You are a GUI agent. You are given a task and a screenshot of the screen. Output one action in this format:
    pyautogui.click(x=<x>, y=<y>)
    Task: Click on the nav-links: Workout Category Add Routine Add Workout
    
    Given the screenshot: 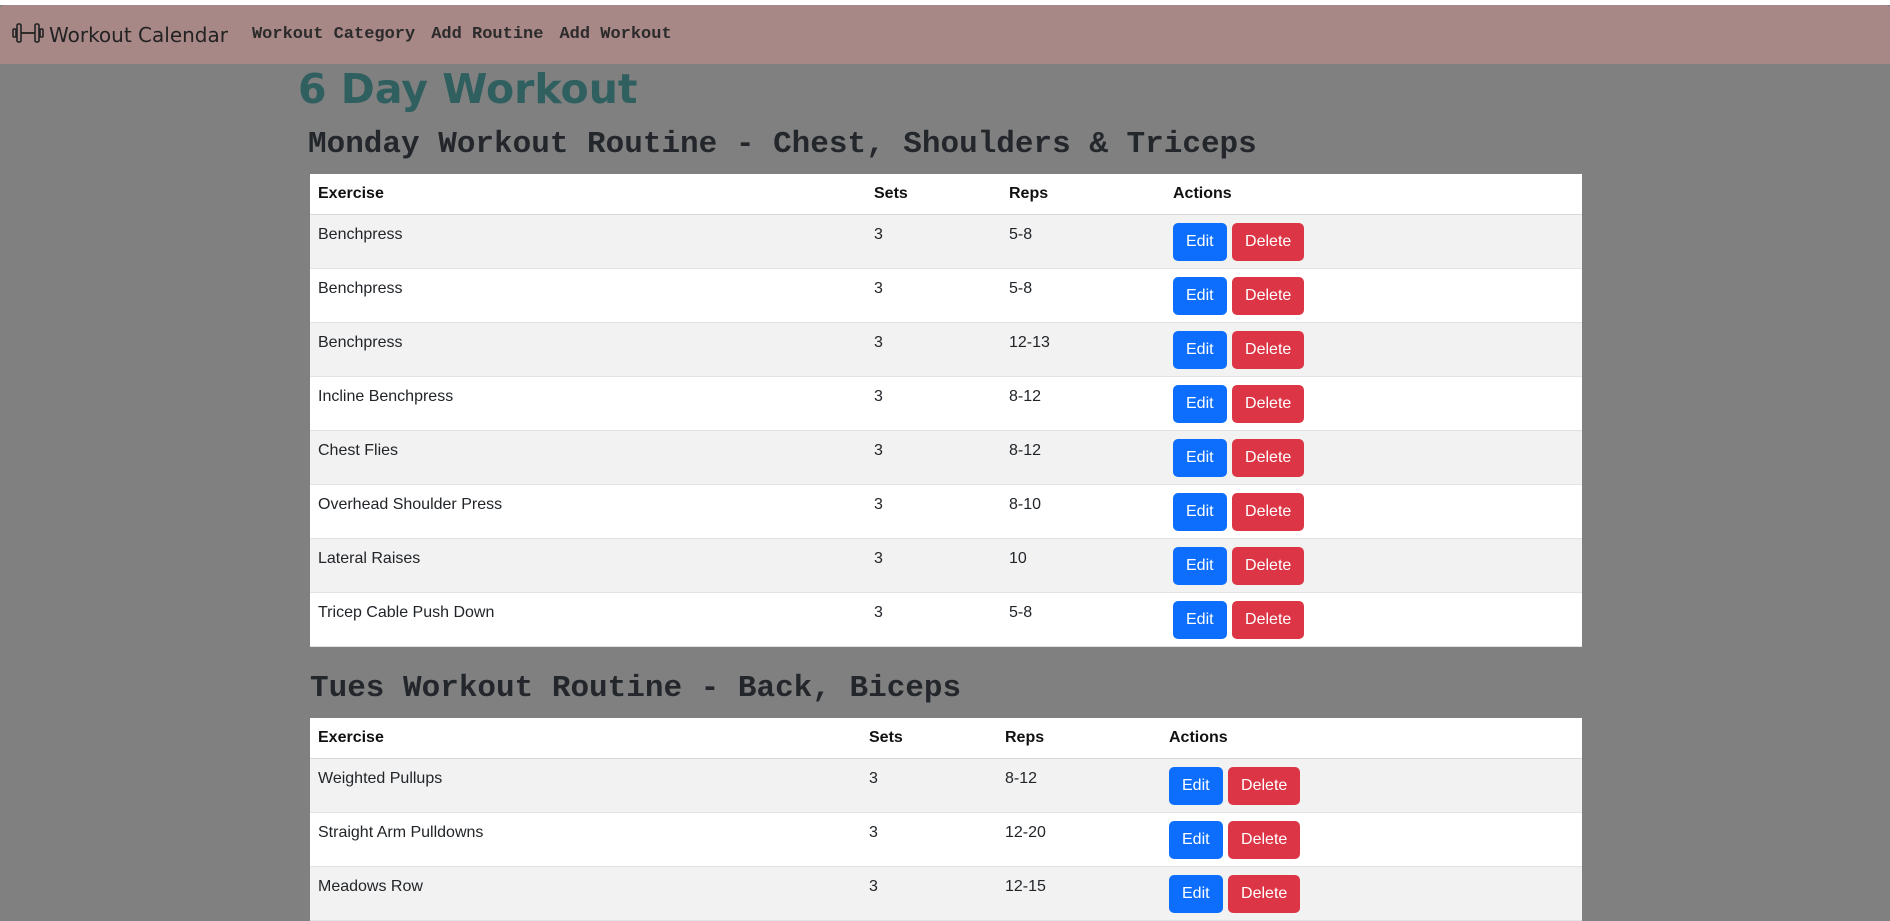 What is the action you would take?
    pyautogui.click(x=470, y=34)
    